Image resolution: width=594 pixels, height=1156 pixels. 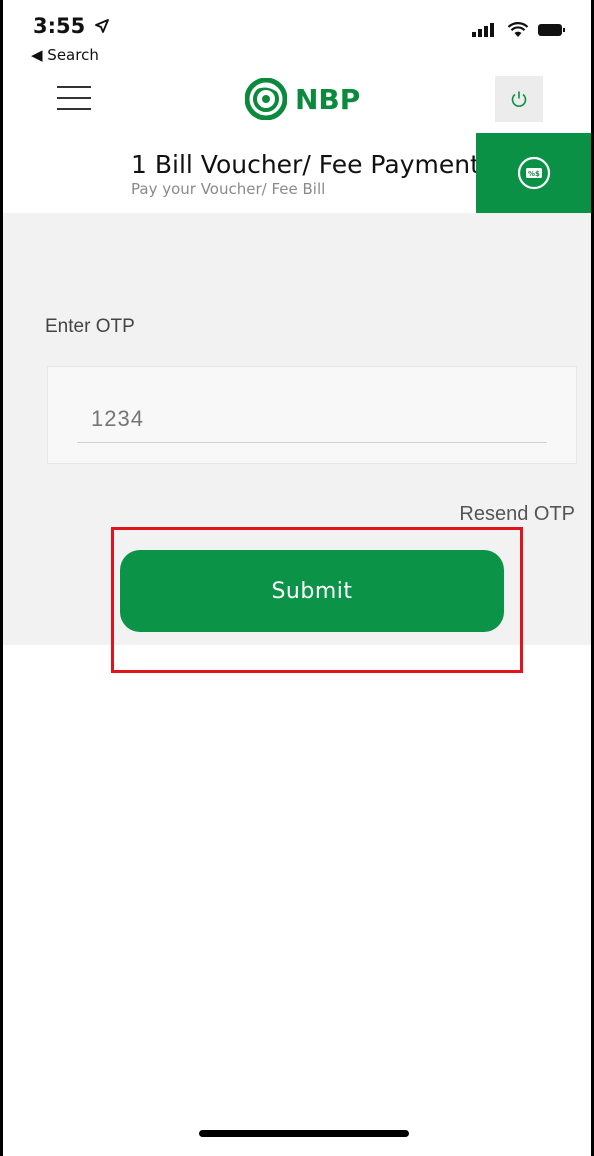 I want to click on home-indicator, so click(x=304, y=1133).